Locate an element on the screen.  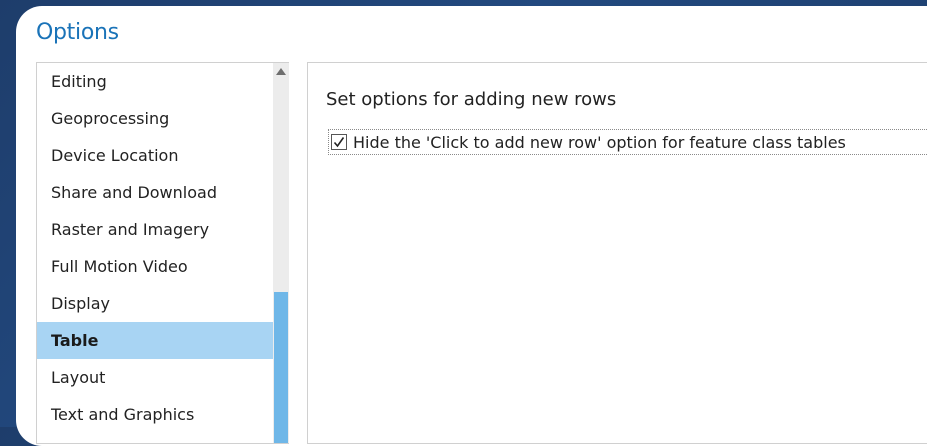
sidebar-item-table: Table is located at coordinates (155, 340).